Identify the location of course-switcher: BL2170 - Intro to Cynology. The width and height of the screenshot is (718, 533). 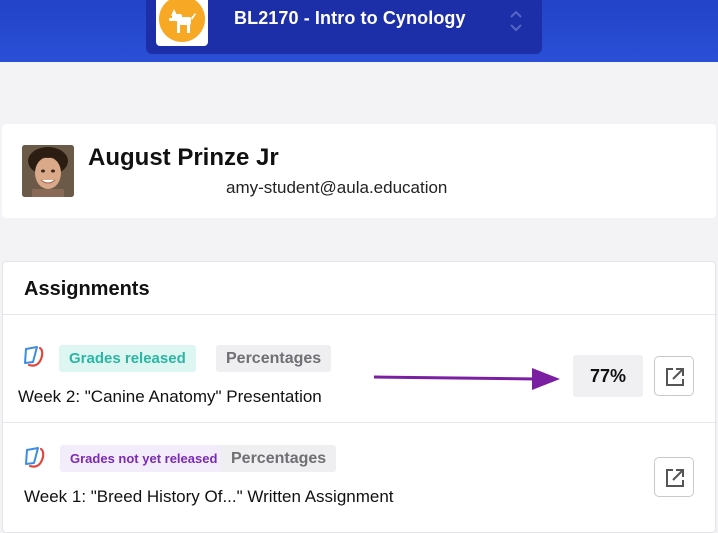
(344, 27).